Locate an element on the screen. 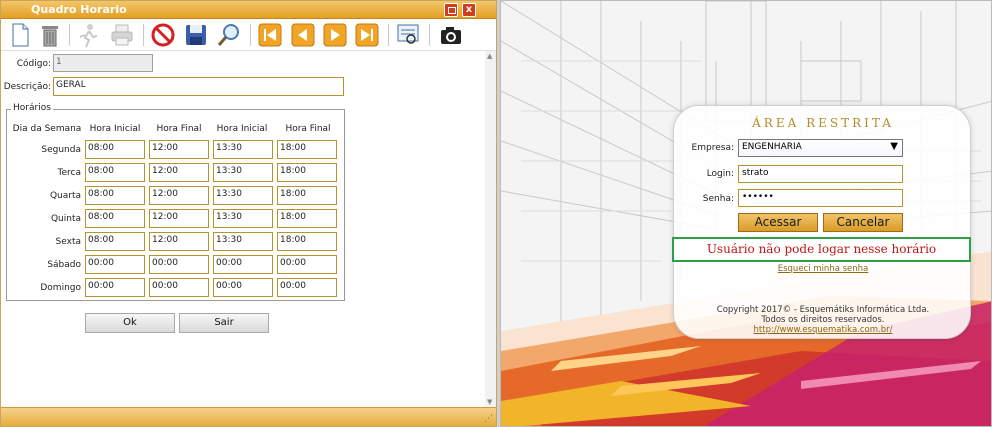 This screenshot has width=992, height=427. descricao-label: Descrição: is located at coordinates (27, 87).